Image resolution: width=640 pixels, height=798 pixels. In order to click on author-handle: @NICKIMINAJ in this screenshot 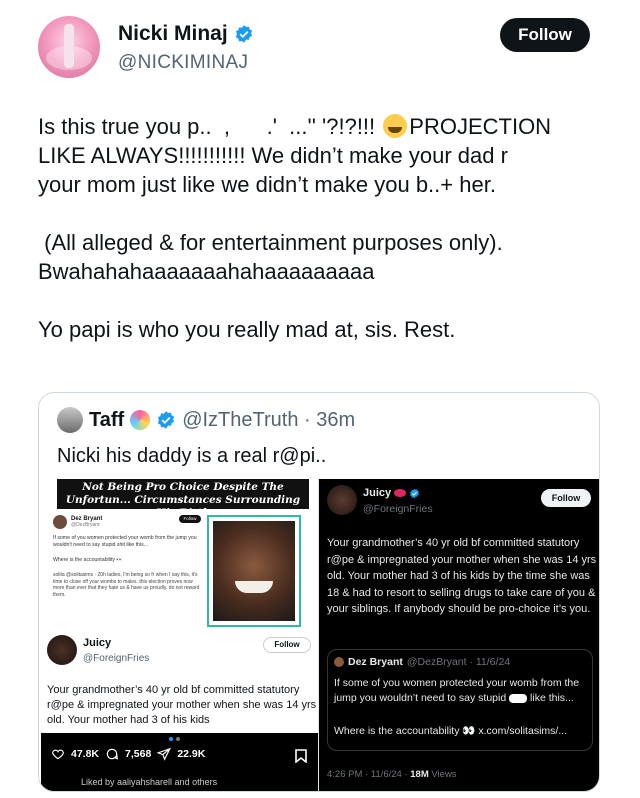, I will do `click(183, 63)`.